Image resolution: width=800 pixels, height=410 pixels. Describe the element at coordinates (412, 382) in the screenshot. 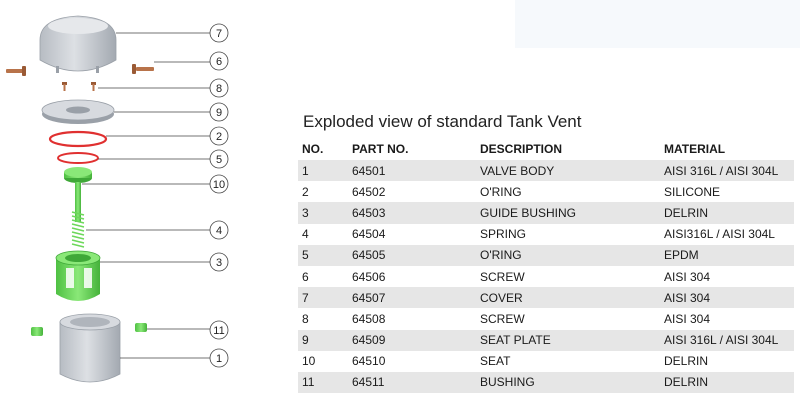

I see `cell-part-no: 64511` at that location.